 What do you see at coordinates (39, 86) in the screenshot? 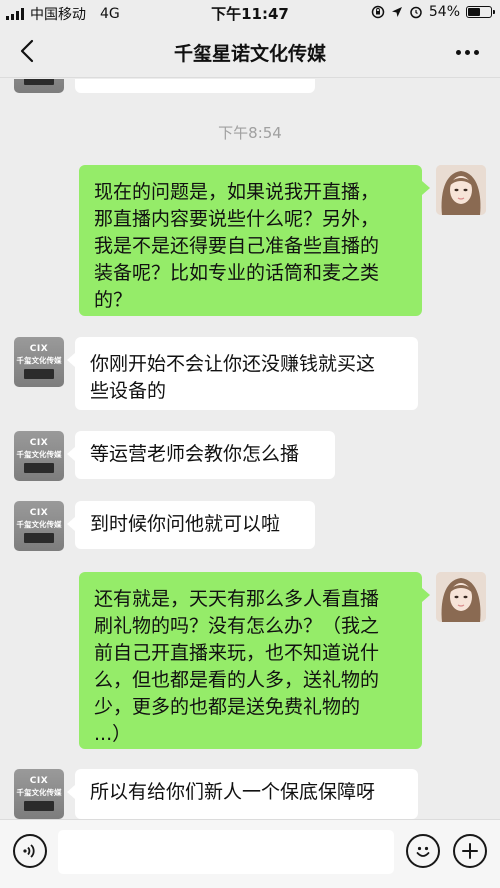
I see `company-avatar` at bounding box center [39, 86].